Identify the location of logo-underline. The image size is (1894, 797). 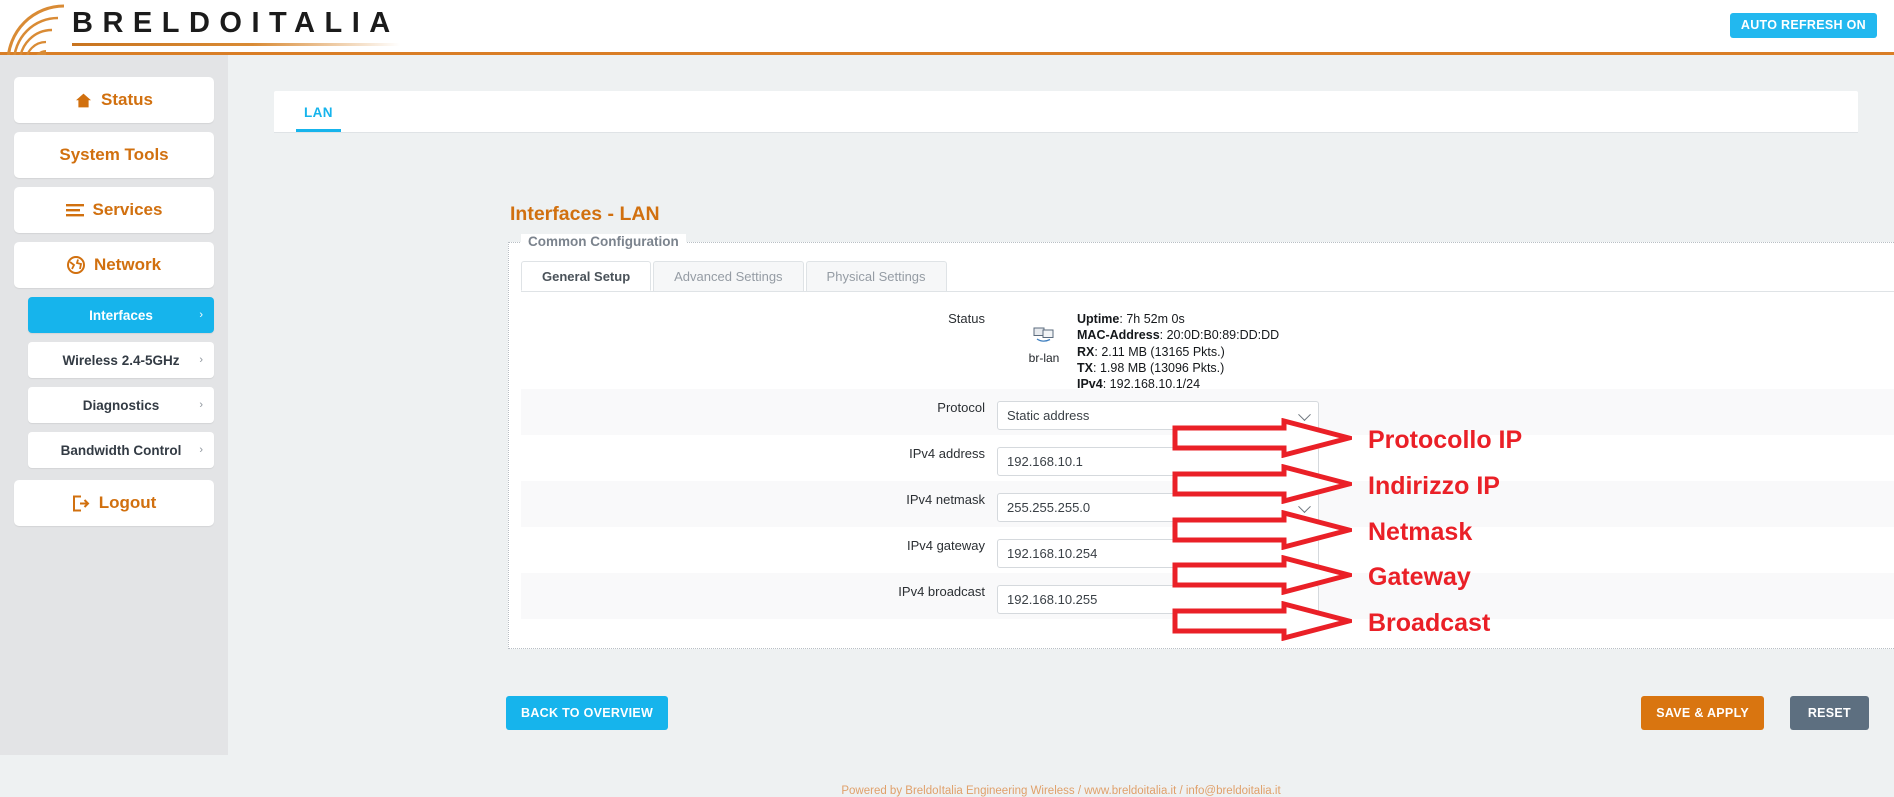
(236, 44).